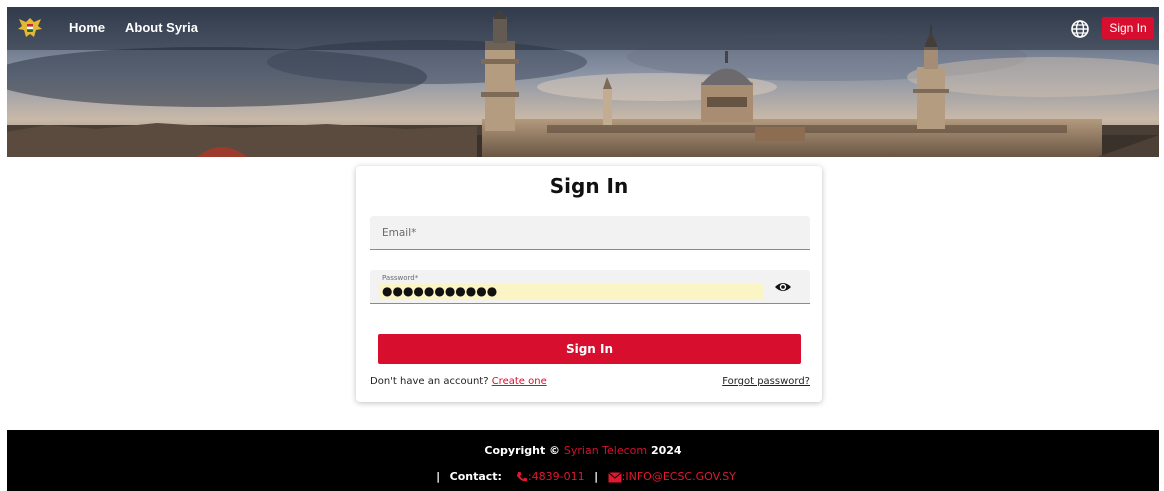 The height and width of the screenshot is (491, 1164). I want to click on password-input: ●●●●●●●●●●●, so click(571, 292).